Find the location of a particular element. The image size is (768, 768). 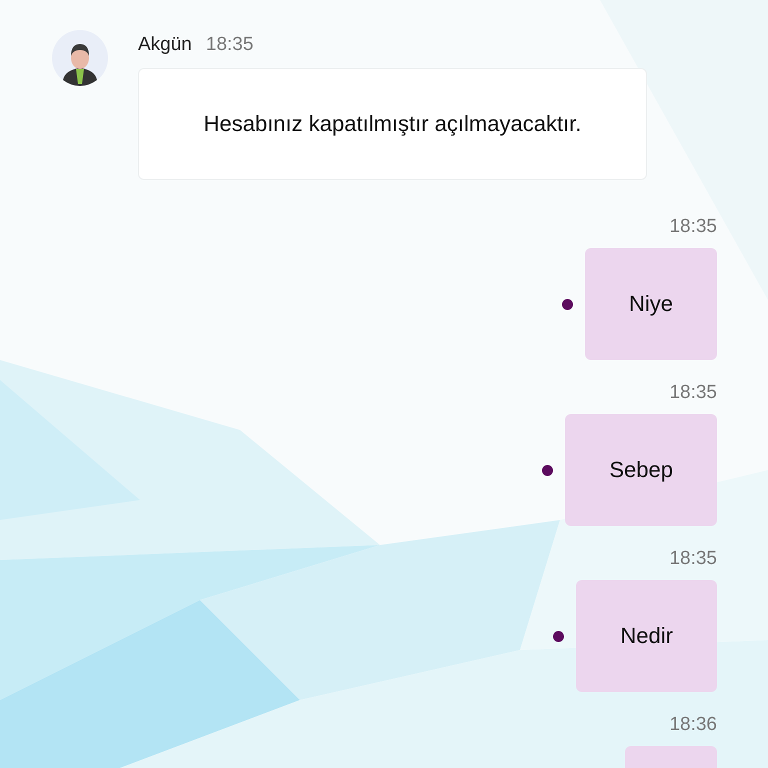

avatar-icon is located at coordinates (80, 58).